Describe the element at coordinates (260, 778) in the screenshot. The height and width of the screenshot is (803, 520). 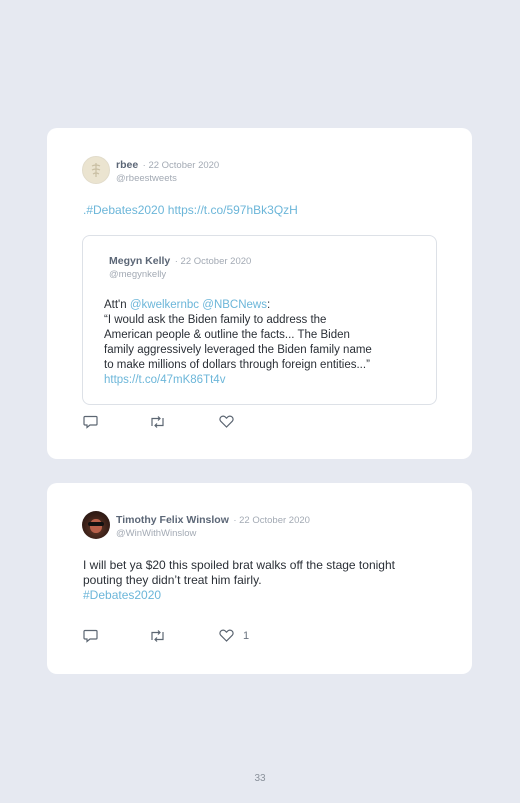
I see `page-number: 33` at that location.